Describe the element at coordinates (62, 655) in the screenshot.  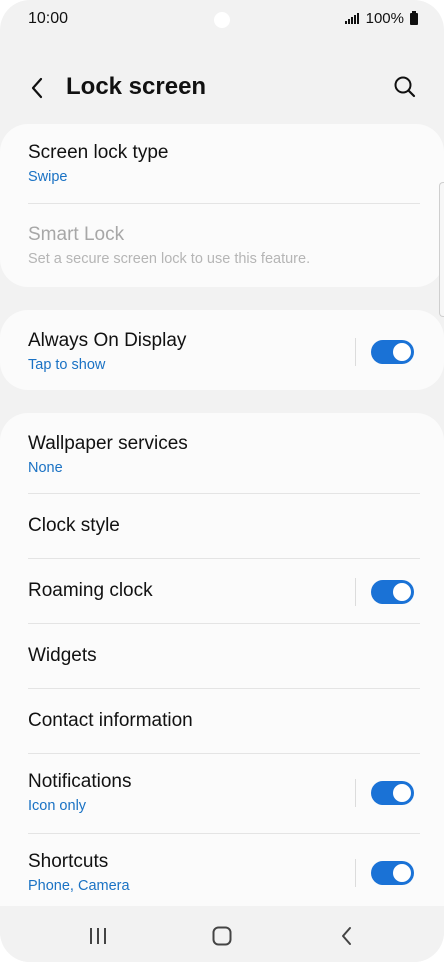
I see `widgets-title: Widgets` at that location.